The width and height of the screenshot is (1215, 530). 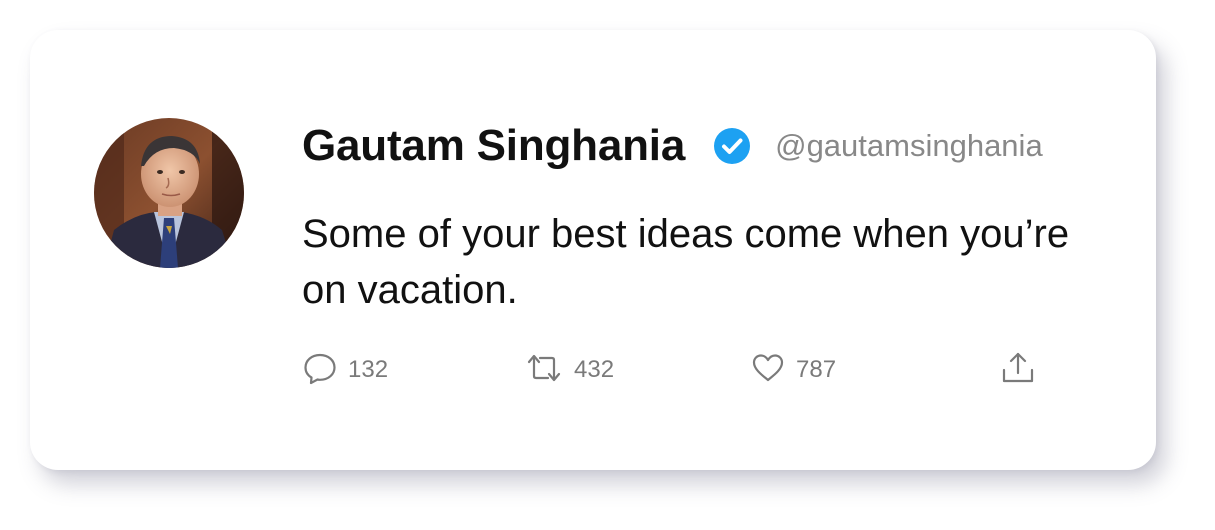 I want to click on tweet-header: Gautam Singhania @gautamsinghania, so click(x=672, y=146).